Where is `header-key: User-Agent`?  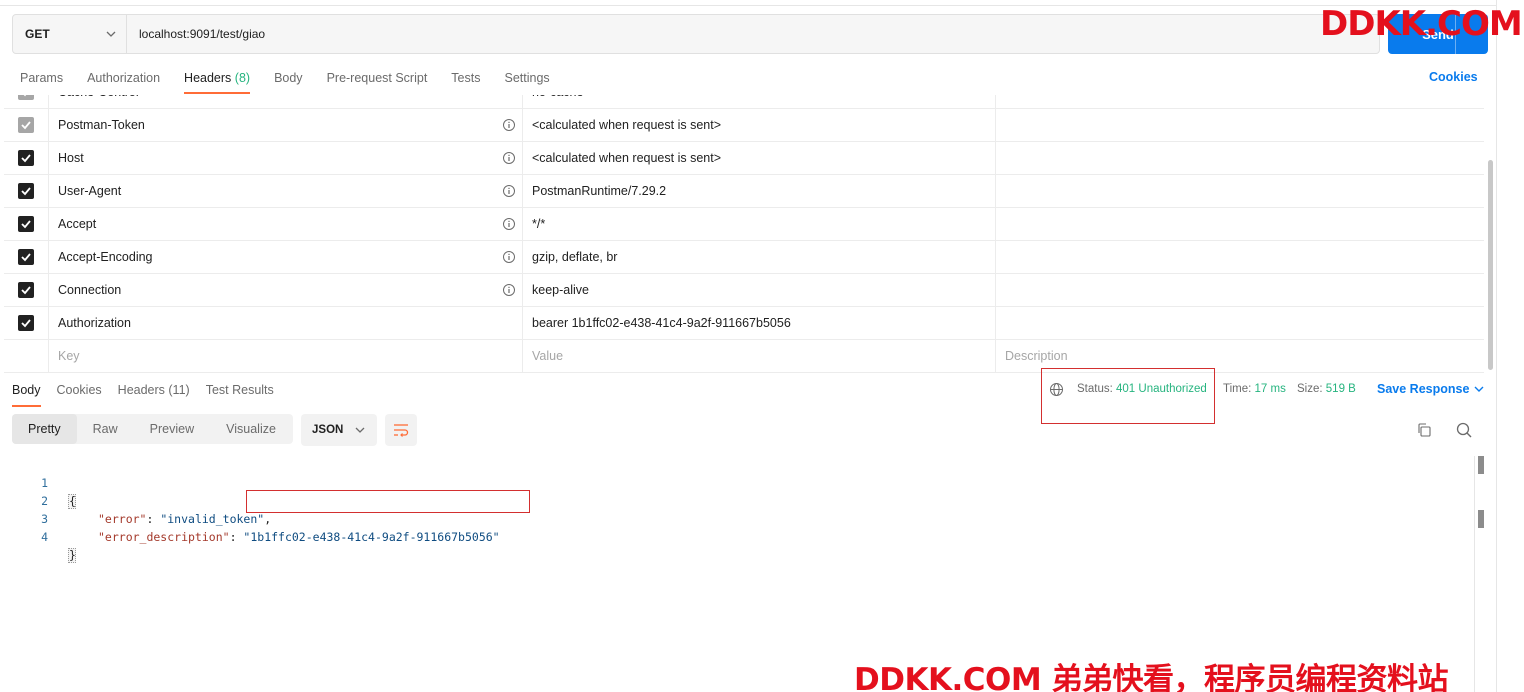 header-key: User-Agent is located at coordinates (286, 191).